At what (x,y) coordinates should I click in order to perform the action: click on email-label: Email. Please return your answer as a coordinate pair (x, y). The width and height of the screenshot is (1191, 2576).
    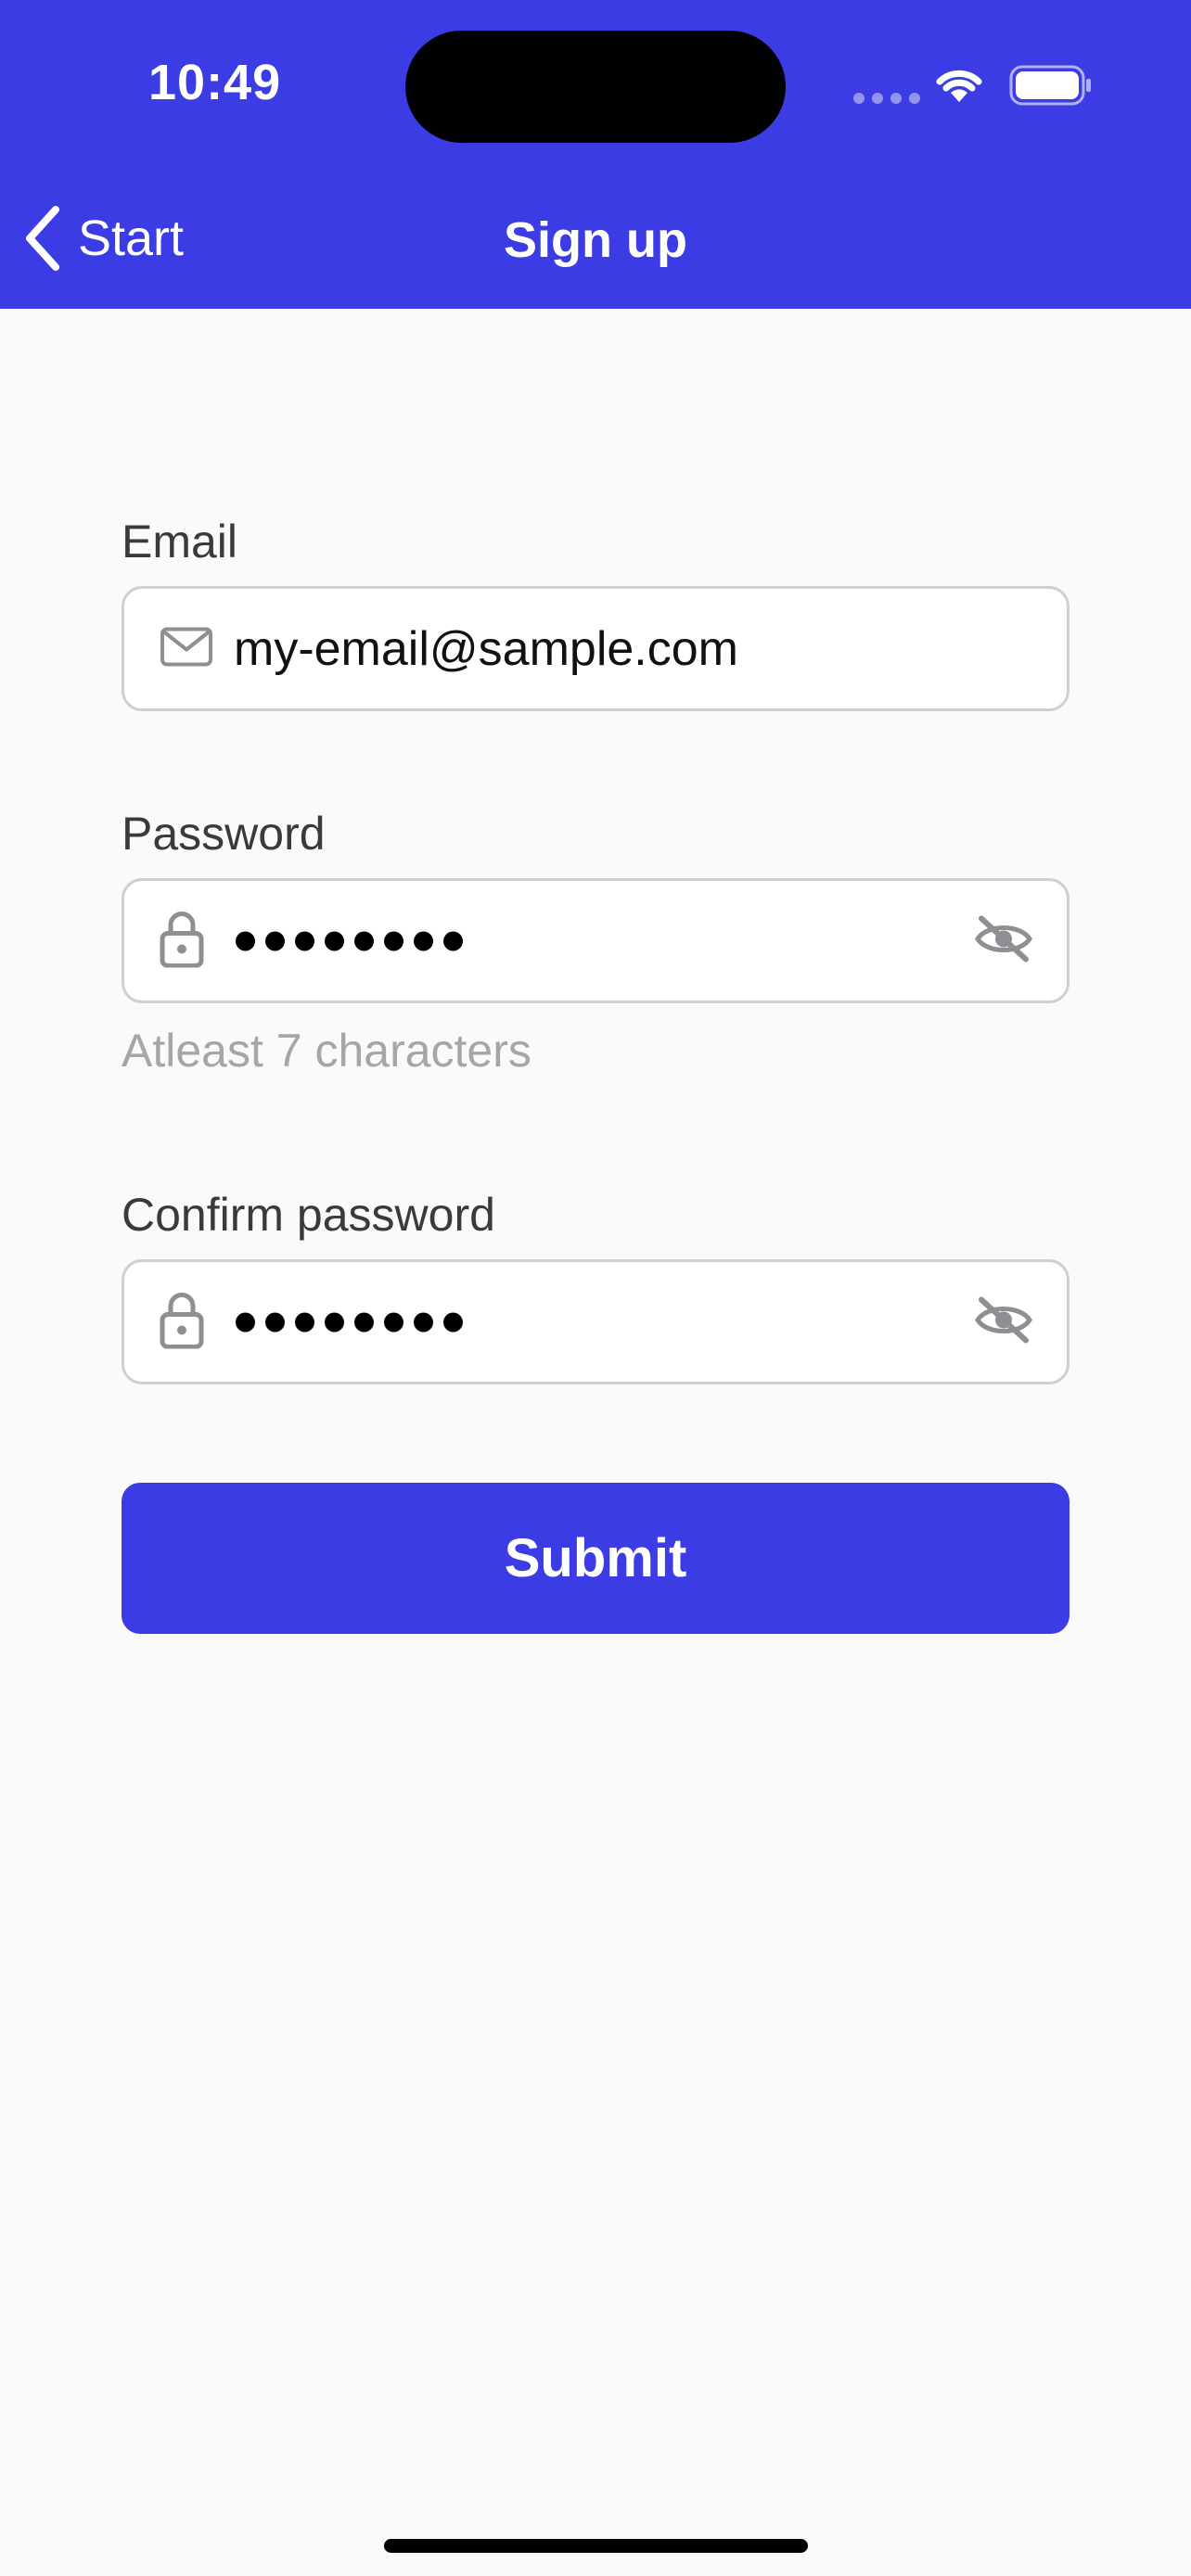
    Looking at the image, I should click on (180, 541).